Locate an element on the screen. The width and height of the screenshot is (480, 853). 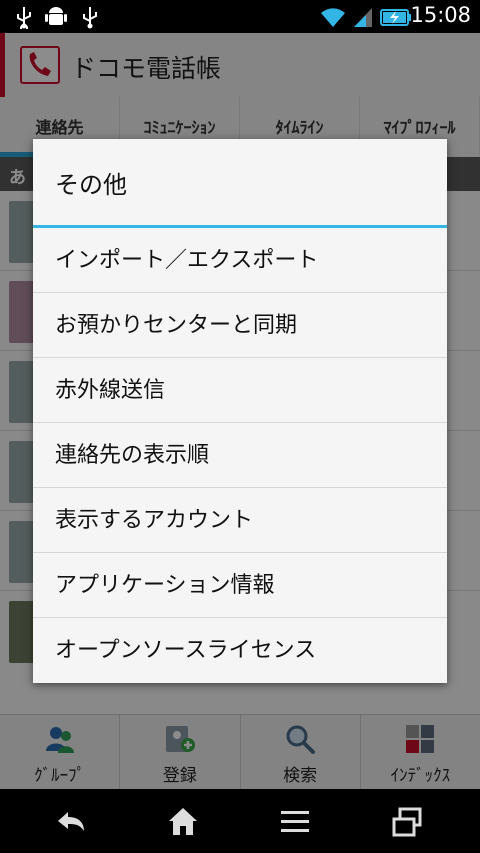
battery-charging-icon is located at coordinates (395, 17).